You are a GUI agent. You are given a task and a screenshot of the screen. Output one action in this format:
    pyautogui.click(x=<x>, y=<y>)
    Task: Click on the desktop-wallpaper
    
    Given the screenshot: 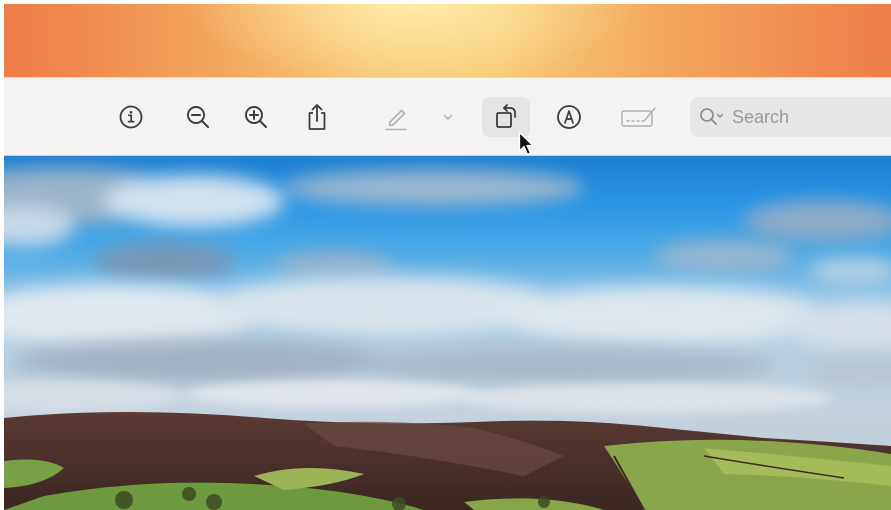 What is the action you would take?
    pyautogui.click(x=447, y=41)
    